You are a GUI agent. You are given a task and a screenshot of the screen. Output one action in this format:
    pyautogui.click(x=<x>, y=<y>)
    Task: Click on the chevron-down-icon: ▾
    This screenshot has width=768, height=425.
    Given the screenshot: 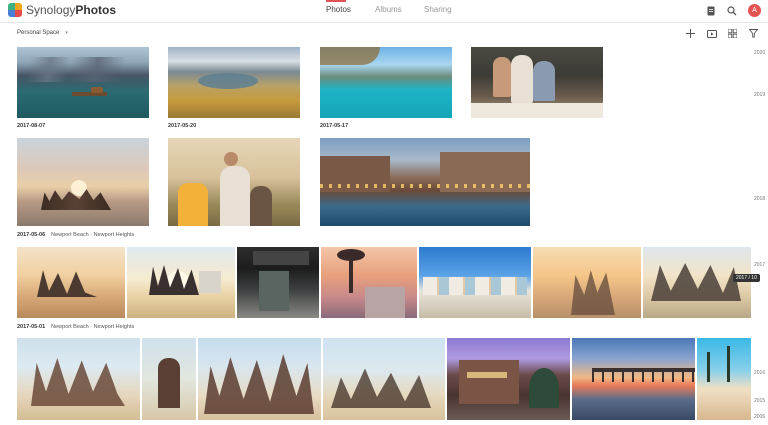 What is the action you would take?
    pyautogui.click(x=66, y=33)
    